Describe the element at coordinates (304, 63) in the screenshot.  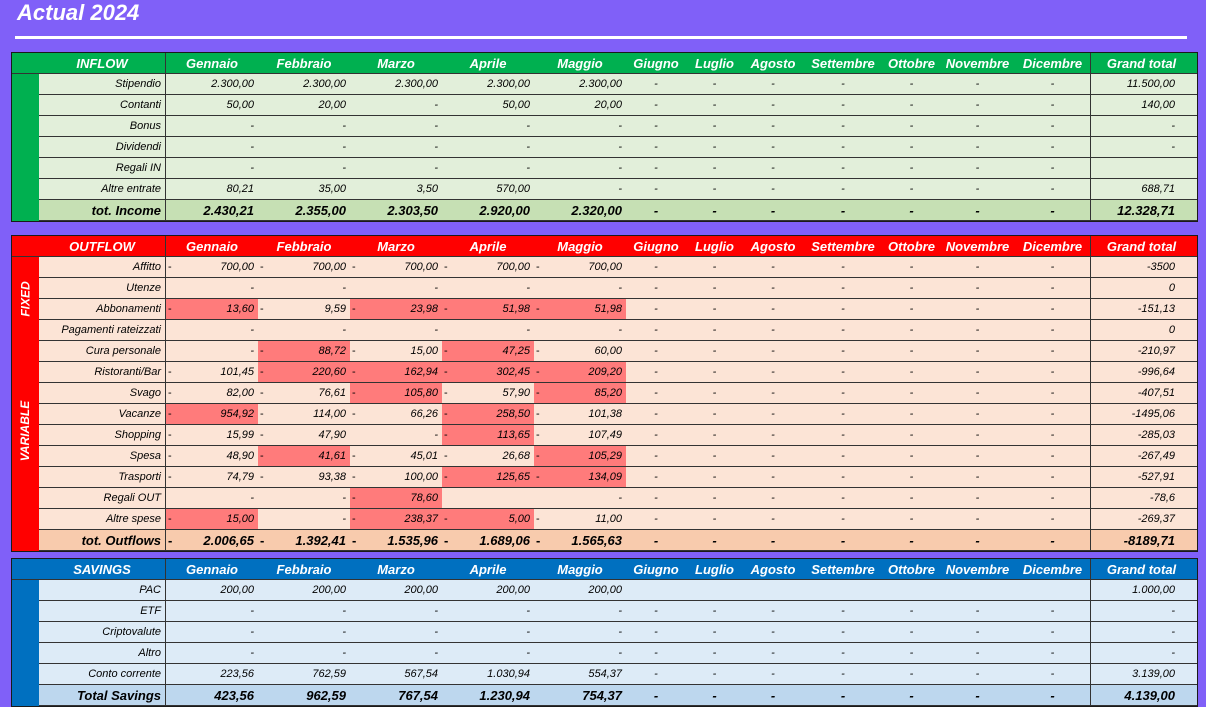
I see `month-header-febbraio: Febbraio` at that location.